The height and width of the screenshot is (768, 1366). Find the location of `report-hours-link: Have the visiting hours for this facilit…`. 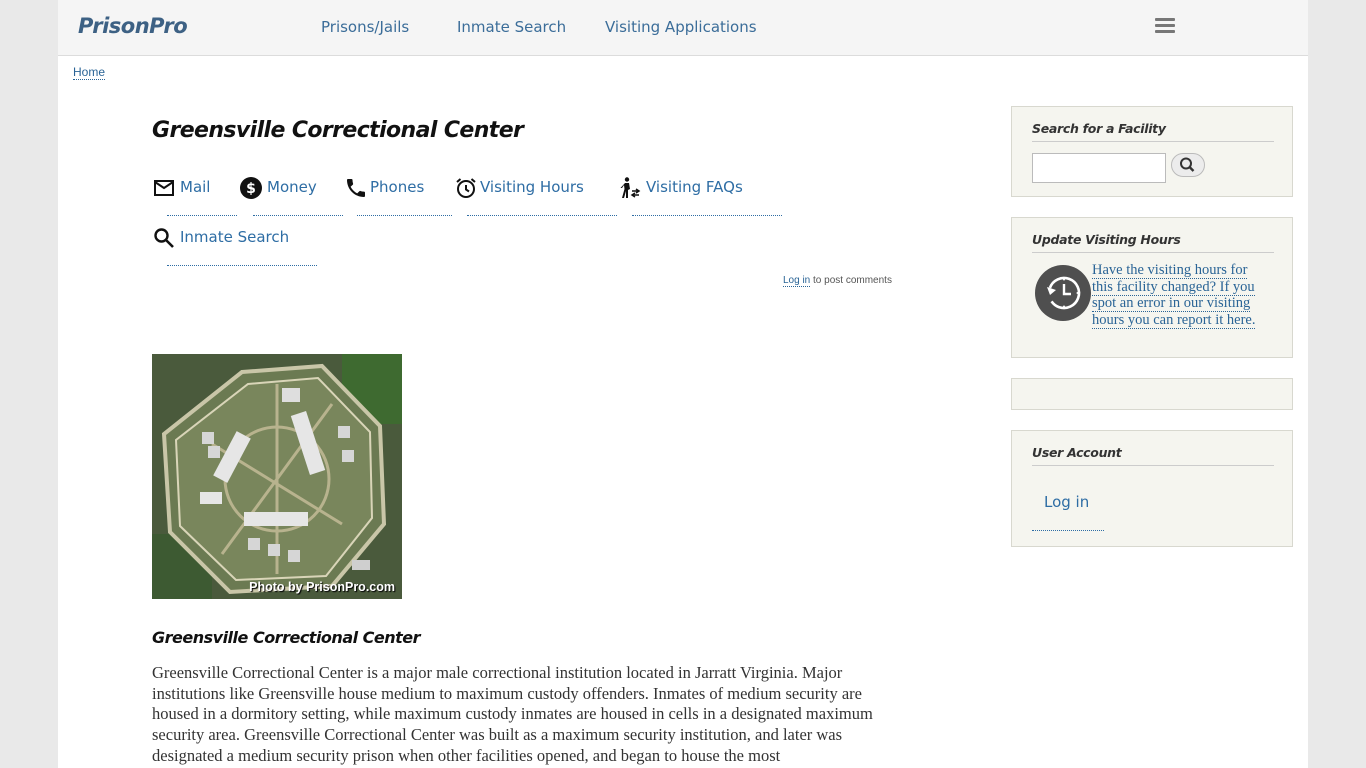

report-hours-link: Have the visiting hours for this facilit… is located at coordinates (1174, 296).